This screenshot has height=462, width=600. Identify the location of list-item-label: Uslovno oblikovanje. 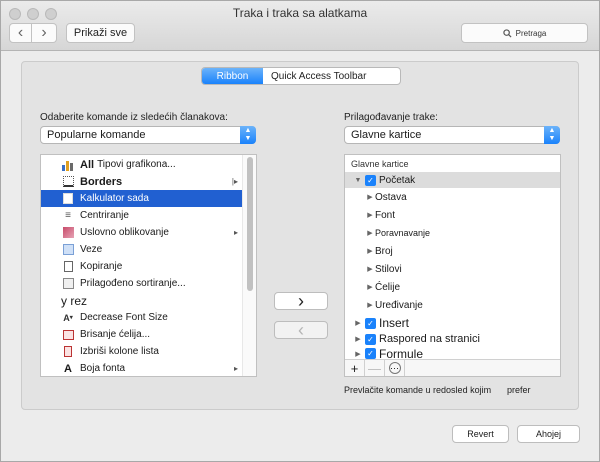
(124, 232).